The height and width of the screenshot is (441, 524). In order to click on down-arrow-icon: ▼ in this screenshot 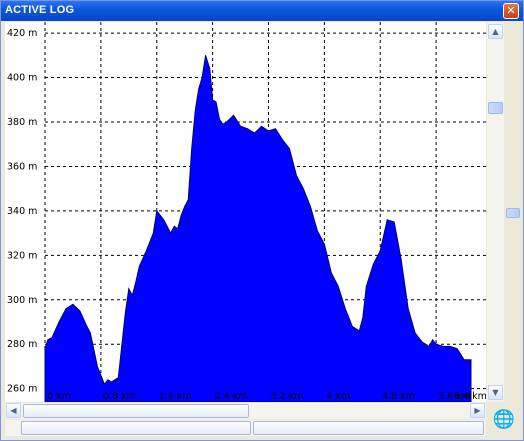, I will do `click(495, 392)`.